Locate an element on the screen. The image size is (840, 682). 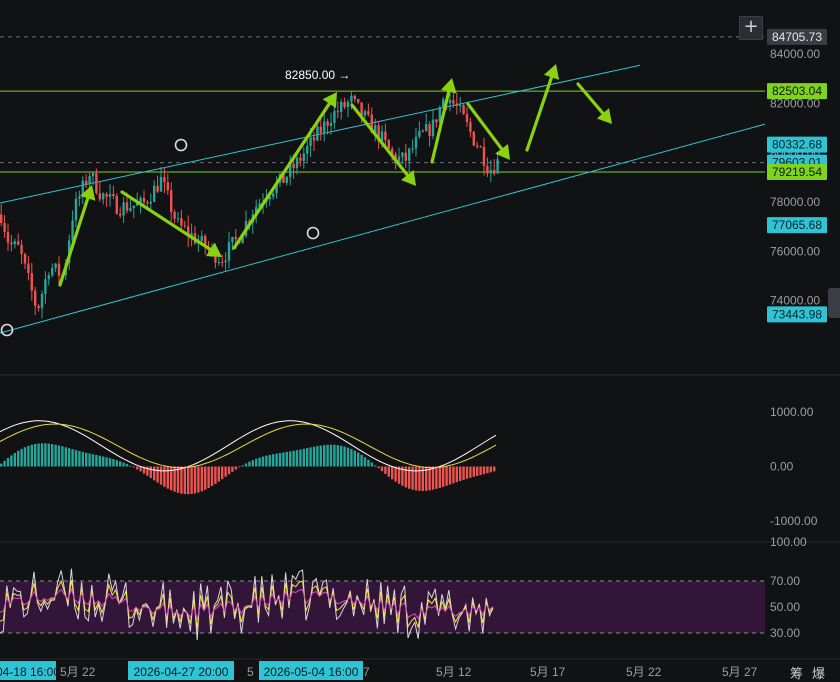
channel-anchor is located at coordinates (181, 145).